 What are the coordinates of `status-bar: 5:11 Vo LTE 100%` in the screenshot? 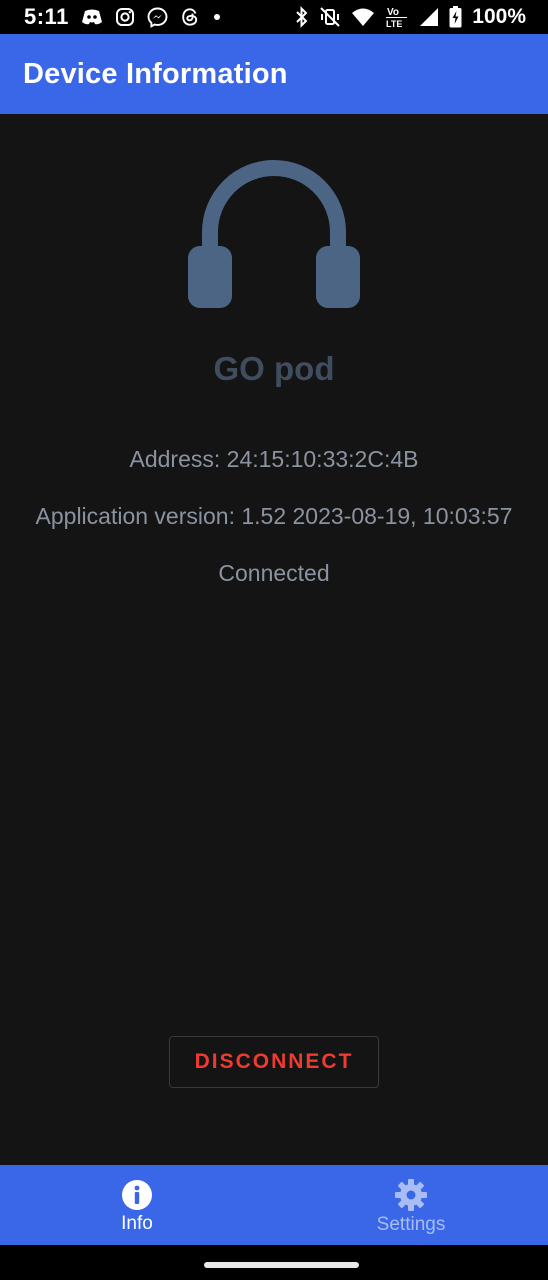 It's located at (274, 17).